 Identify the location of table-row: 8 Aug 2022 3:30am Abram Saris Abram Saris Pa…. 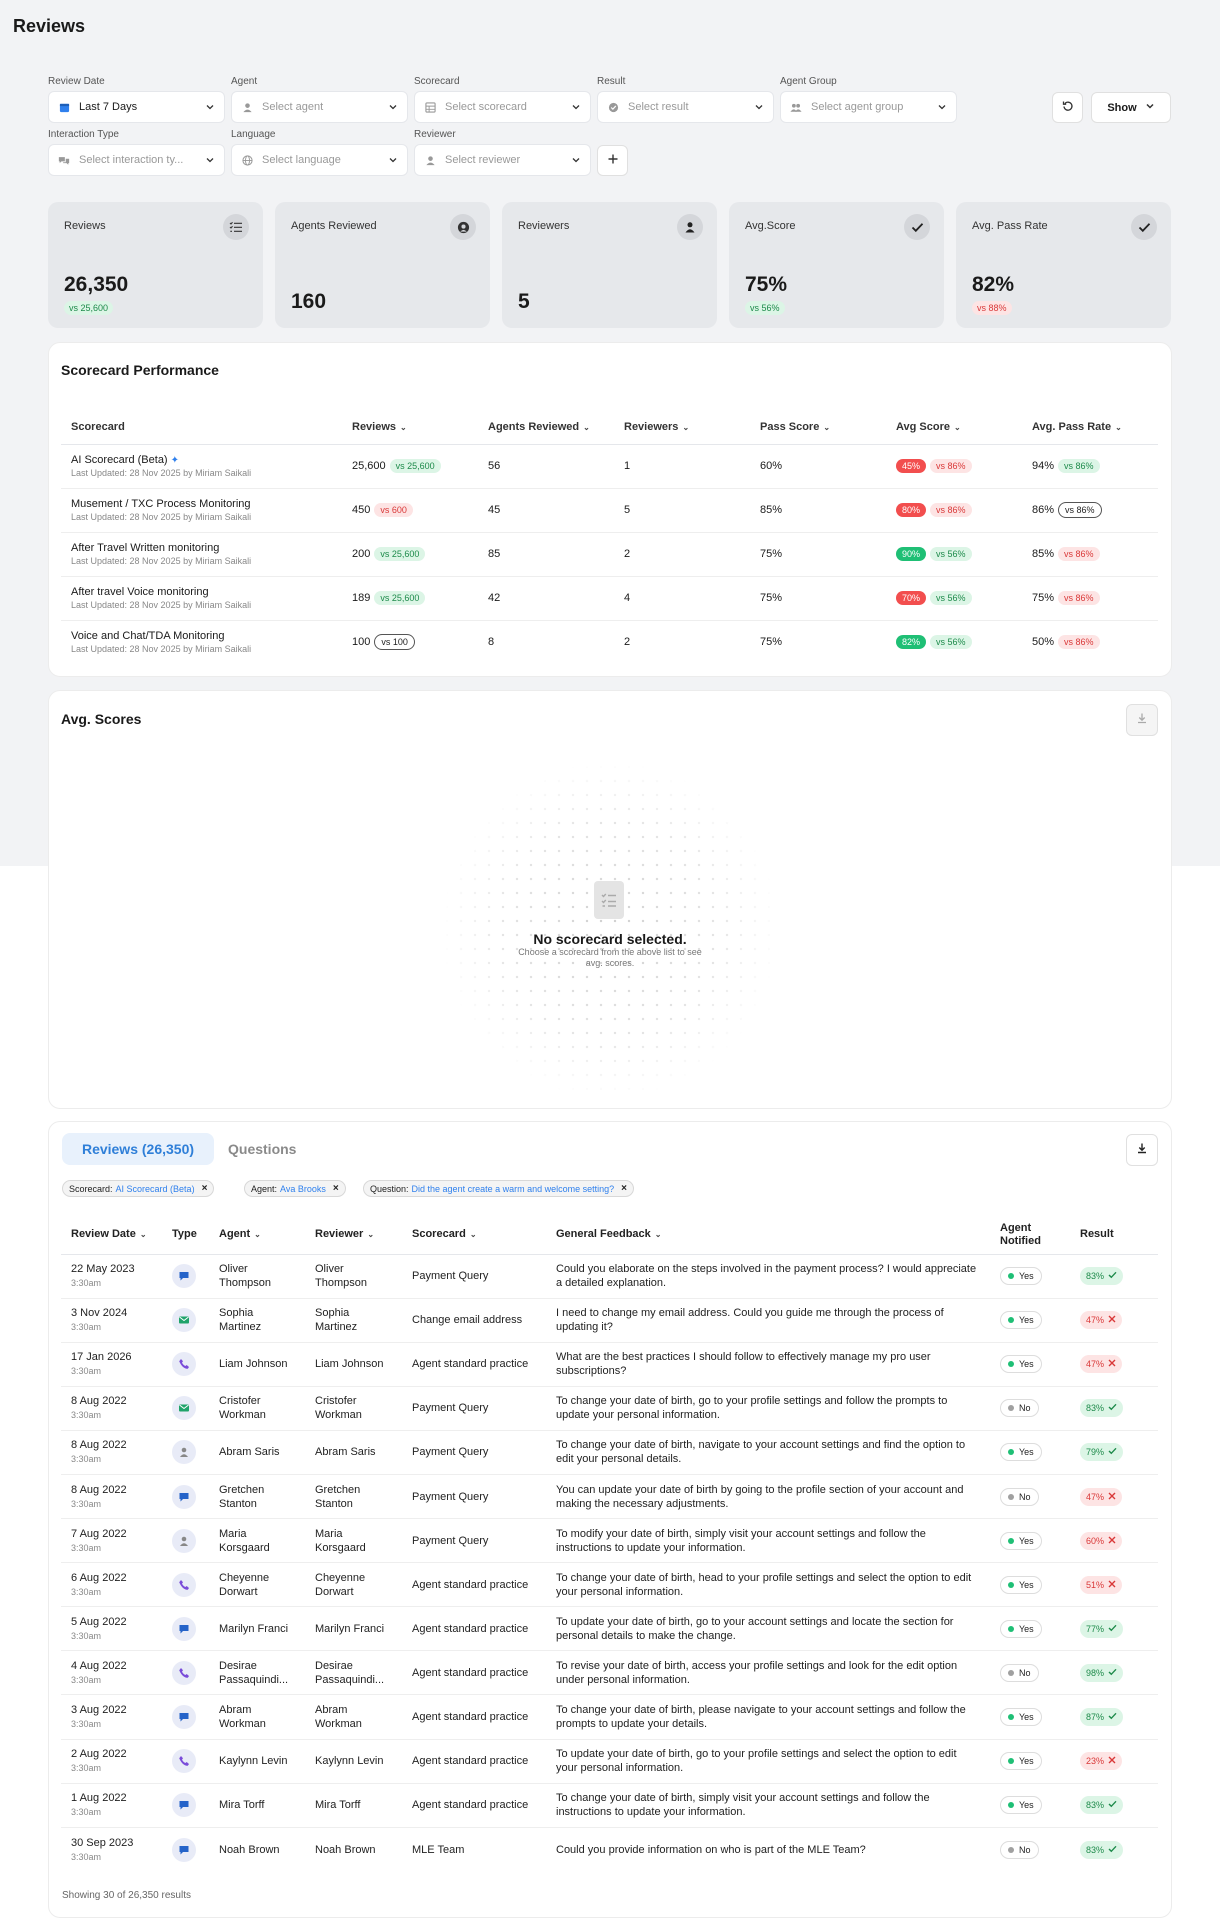
(609, 1452).